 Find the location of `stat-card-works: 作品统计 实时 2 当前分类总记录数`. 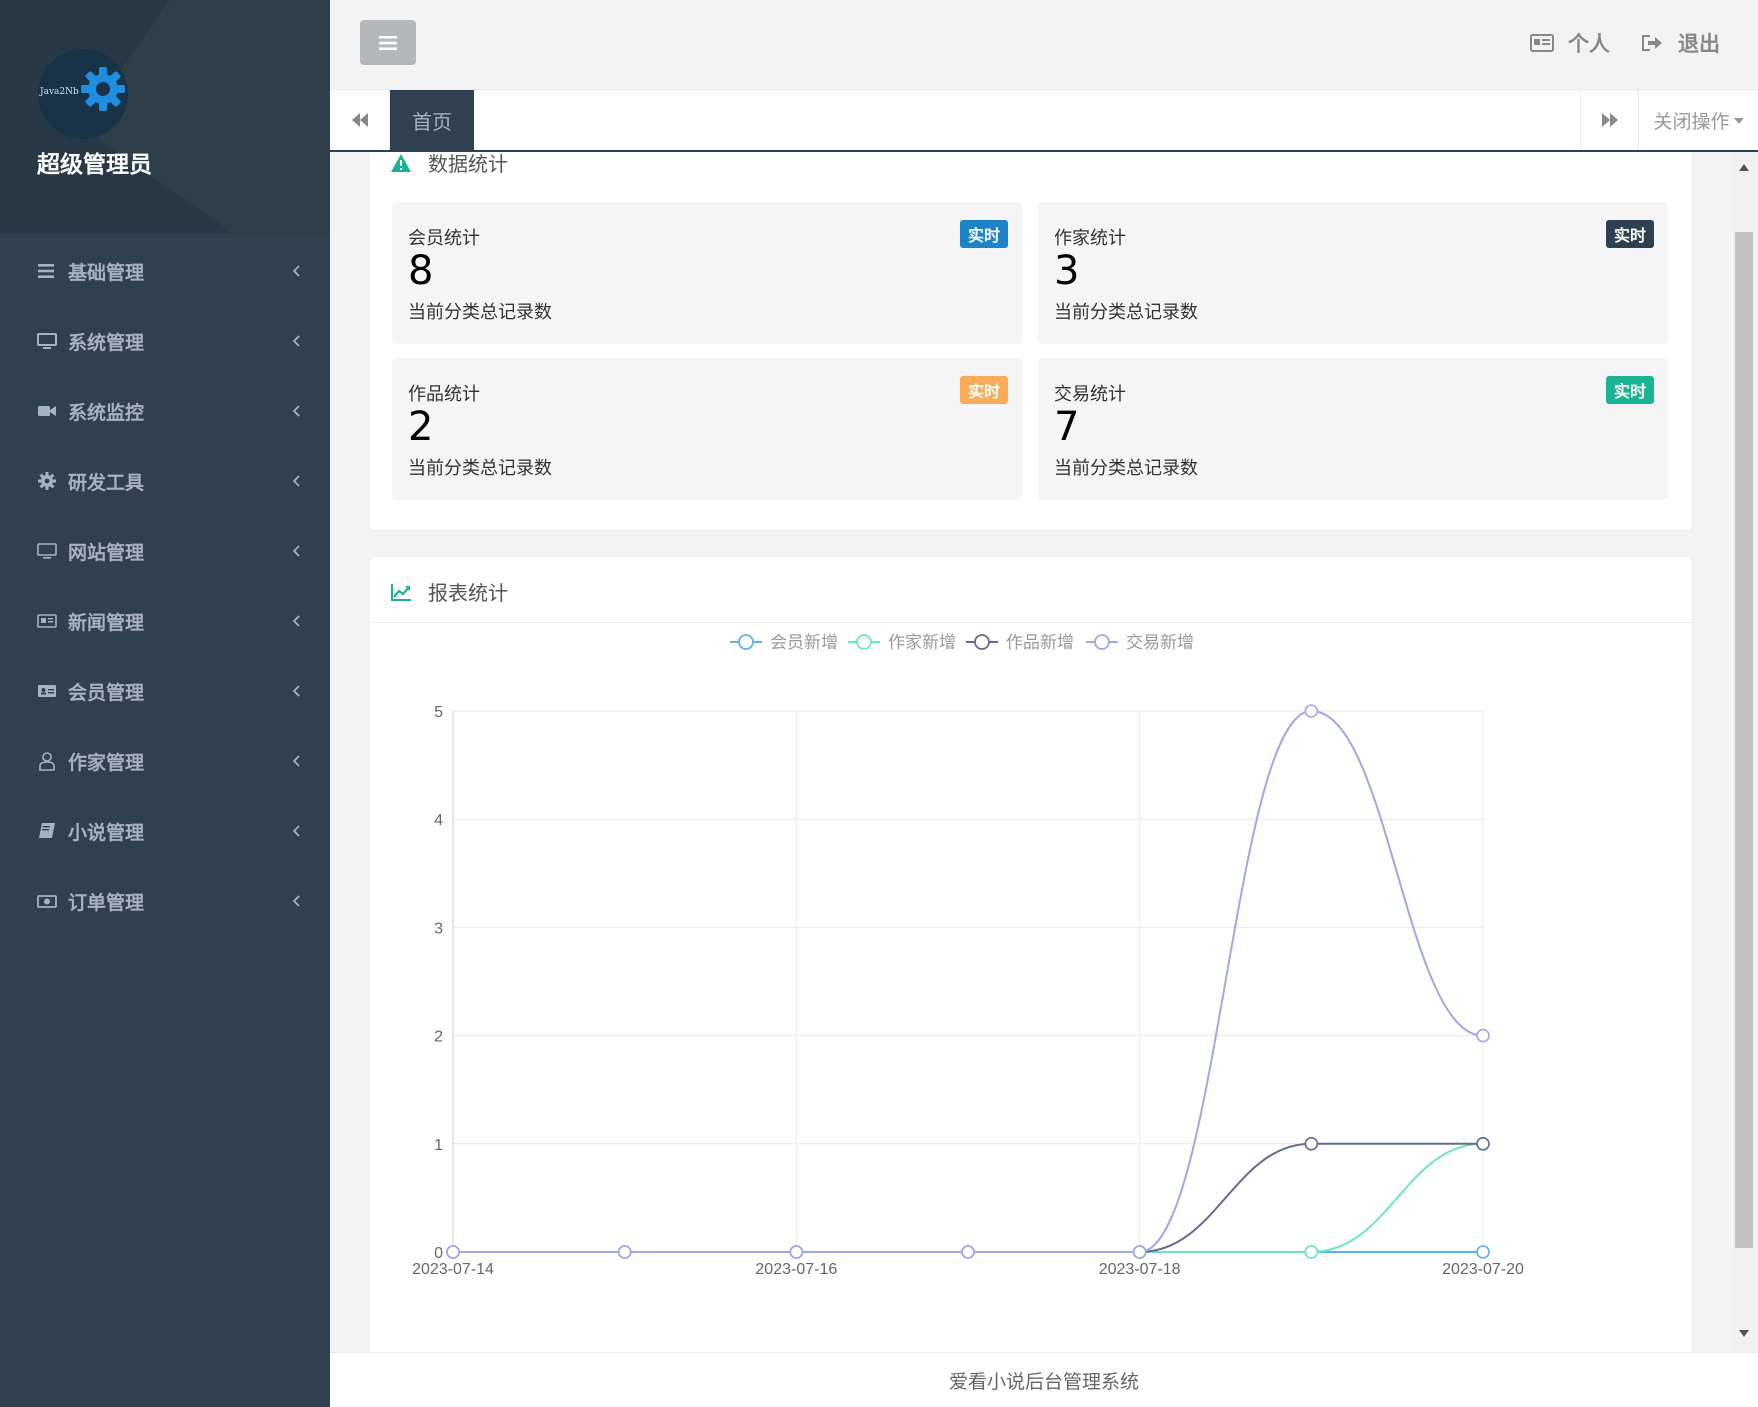

stat-card-works: 作品统计 实时 2 当前分类总记录数 is located at coordinates (707, 429).